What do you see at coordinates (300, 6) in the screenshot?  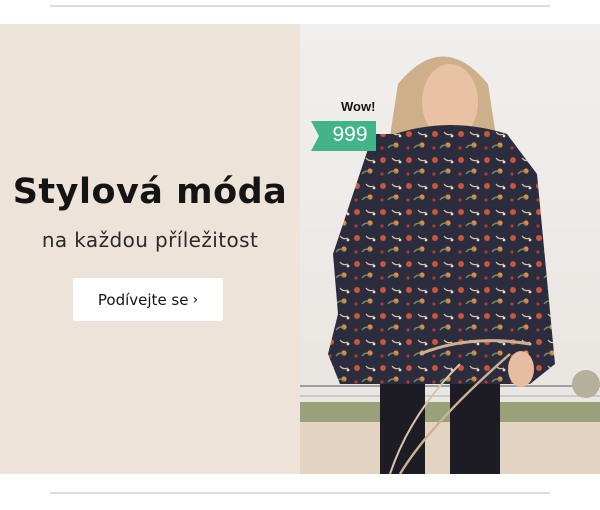 I see `top-divider` at bounding box center [300, 6].